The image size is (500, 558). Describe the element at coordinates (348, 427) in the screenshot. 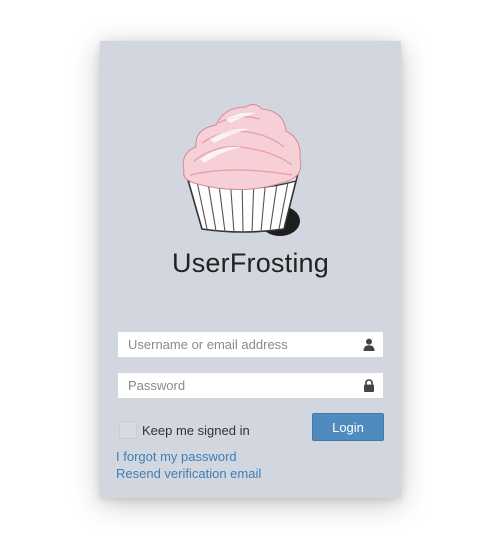

I see `login-button: Login` at that location.